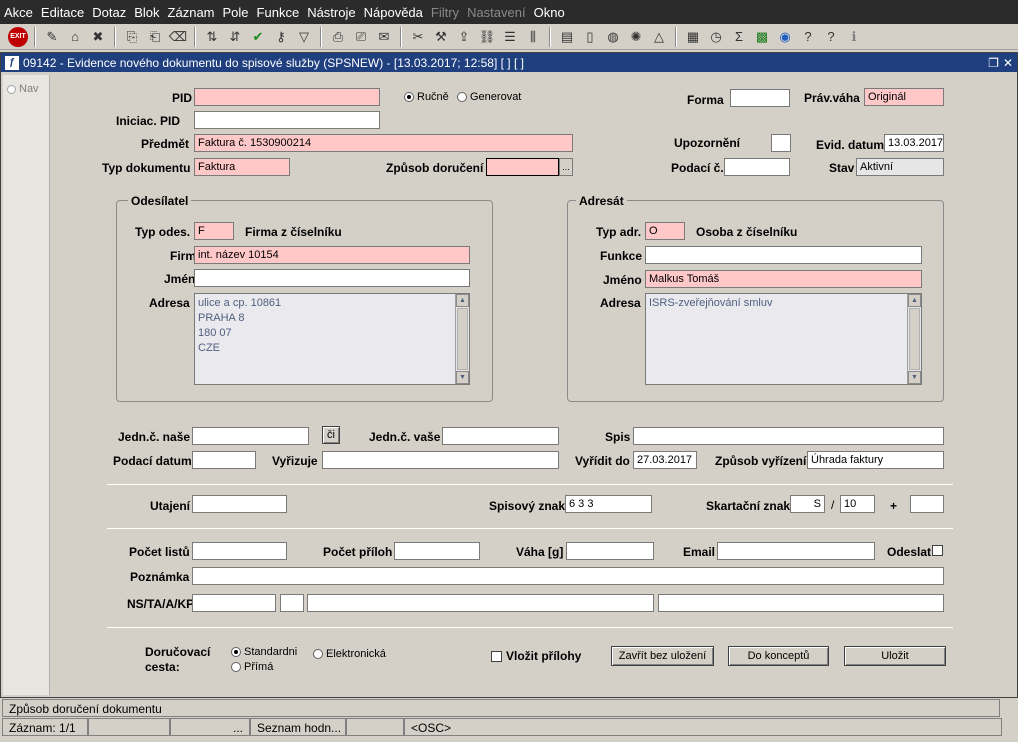  What do you see at coordinates (258, 37) in the screenshot?
I see `check-icon: ✔` at bounding box center [258, 37].